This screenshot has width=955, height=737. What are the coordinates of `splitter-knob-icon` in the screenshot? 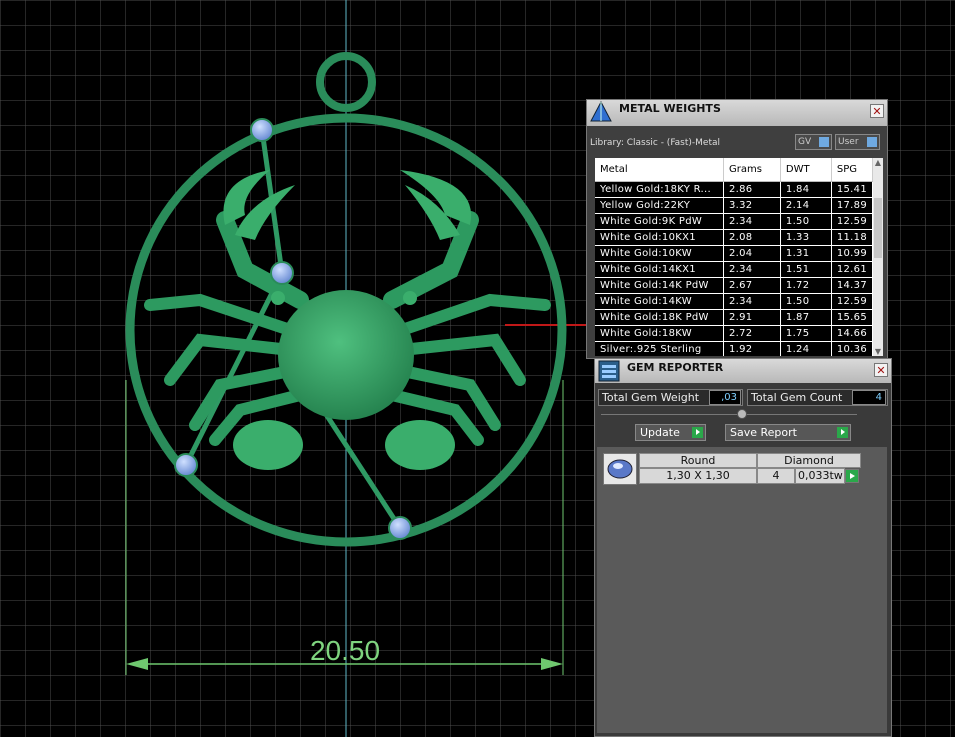 It's located at (742, 414).